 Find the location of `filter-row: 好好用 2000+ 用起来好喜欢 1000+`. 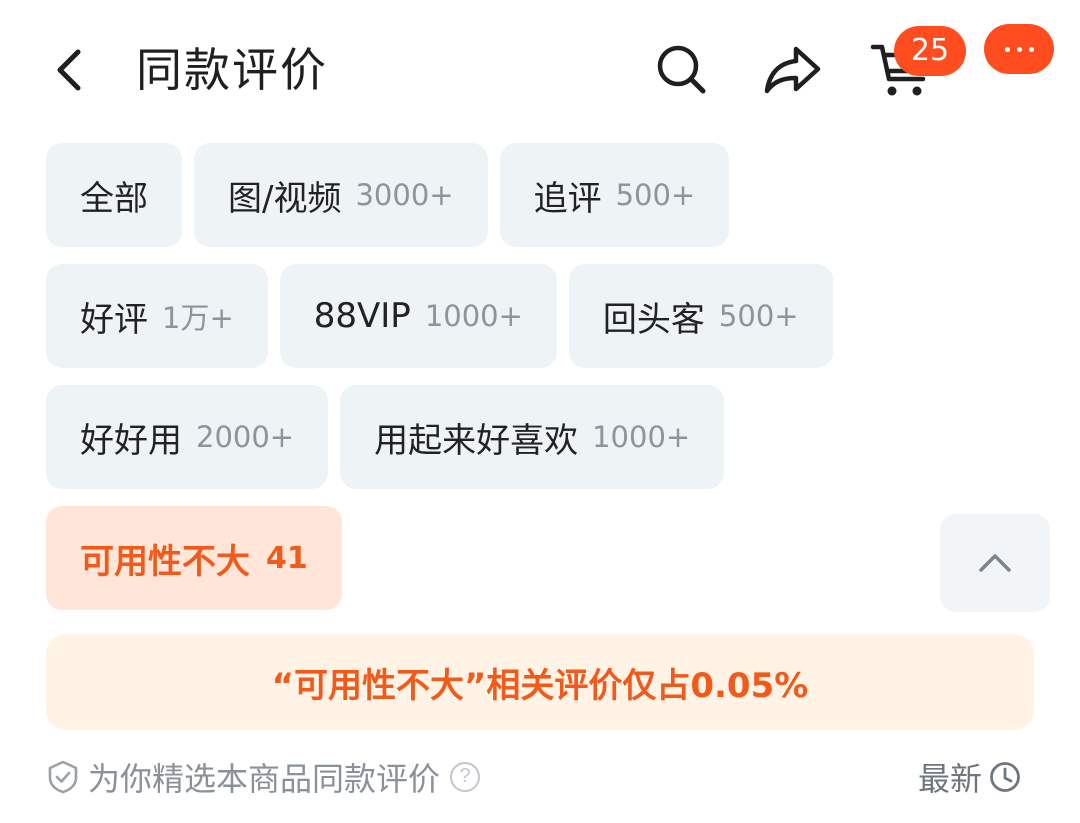

filter-row: 好好用 2000+ 用起来好喜欢 1000+ is located at coordinates (385, 437).